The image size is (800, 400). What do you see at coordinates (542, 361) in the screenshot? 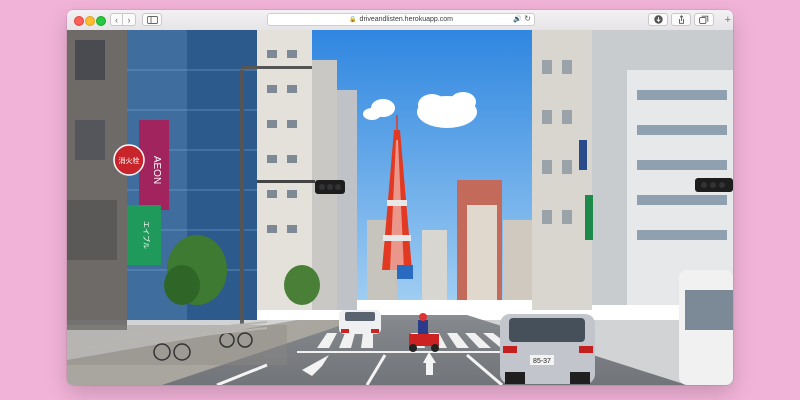
I see `license-plate: 85-37` at bounding box center [542, 361].